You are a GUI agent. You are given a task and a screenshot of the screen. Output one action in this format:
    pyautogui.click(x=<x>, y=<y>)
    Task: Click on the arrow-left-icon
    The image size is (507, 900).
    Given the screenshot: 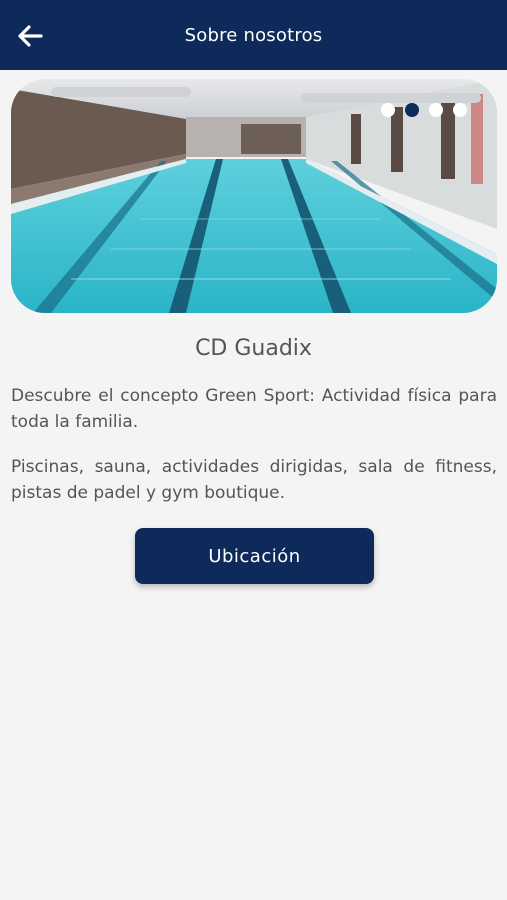 What is the action you would take?
    pyautogui.click(x=30, y=36)
    